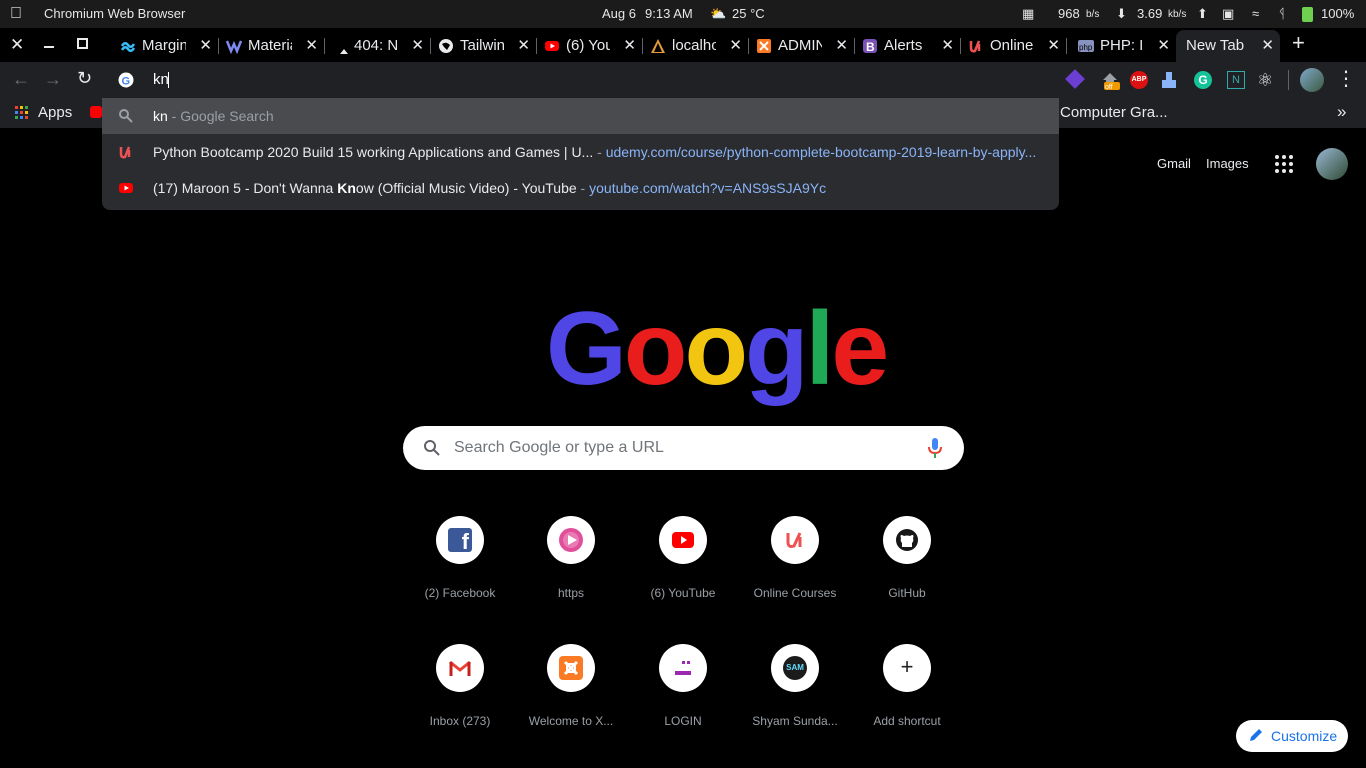 This screenshot has width=1366, height=768. Describe the element at coordinates (220, 116) in the screenshot. I see `suggestion-suffix: - Google Search` at that location.